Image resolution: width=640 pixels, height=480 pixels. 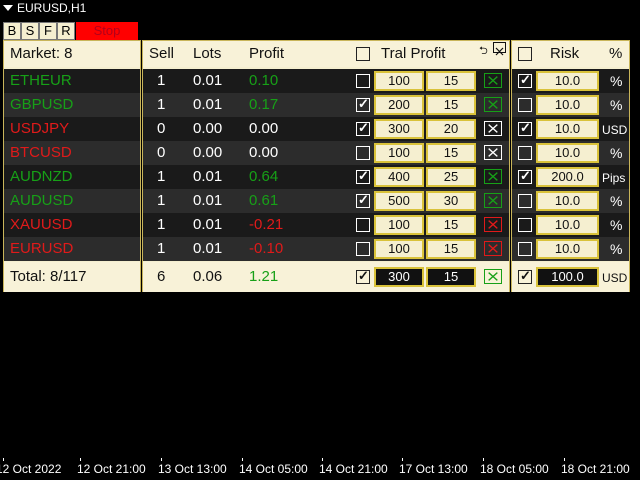 What do you see at coordinates (264, 152) in the screenshot?
I see `profit-value: 0.00` at bounding box center [264, 152].